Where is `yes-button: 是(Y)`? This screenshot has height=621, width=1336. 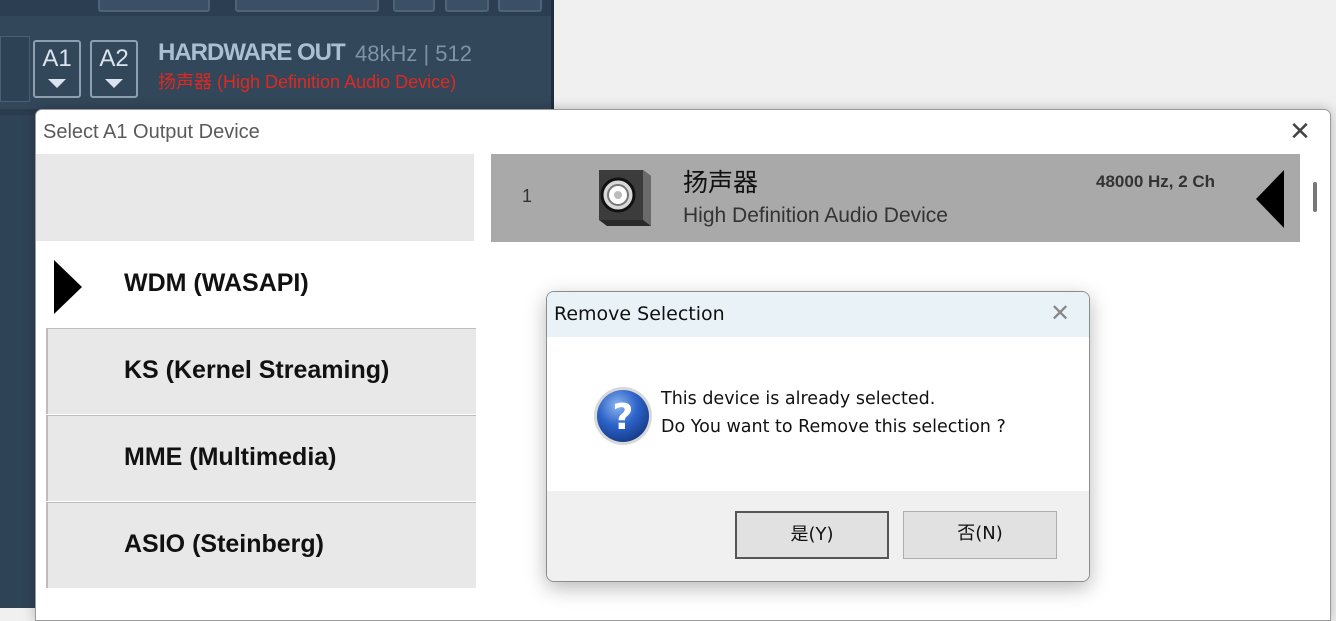 yes-button: 是(Y) is located at coordinates (812, 535).